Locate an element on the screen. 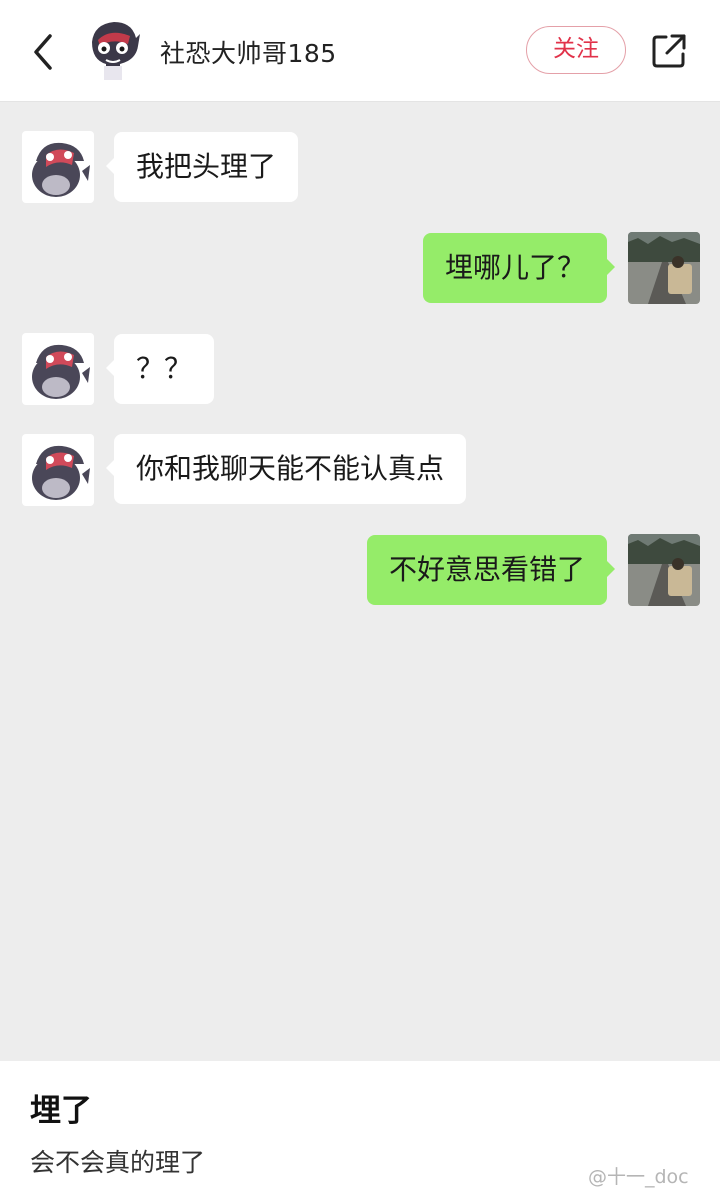 The height and width of the screenshot is (1197, 720). message-bubble-incoming: ？？ is located at coordinates (160, 369).